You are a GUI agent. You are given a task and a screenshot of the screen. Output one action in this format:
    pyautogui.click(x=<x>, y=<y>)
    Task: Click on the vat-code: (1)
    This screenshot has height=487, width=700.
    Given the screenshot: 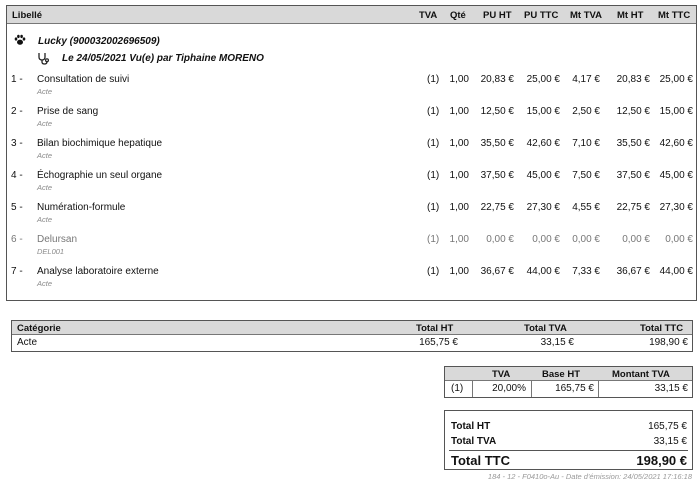 What is the action you would take?
    pyautogui.click(x=457, y=388)
    